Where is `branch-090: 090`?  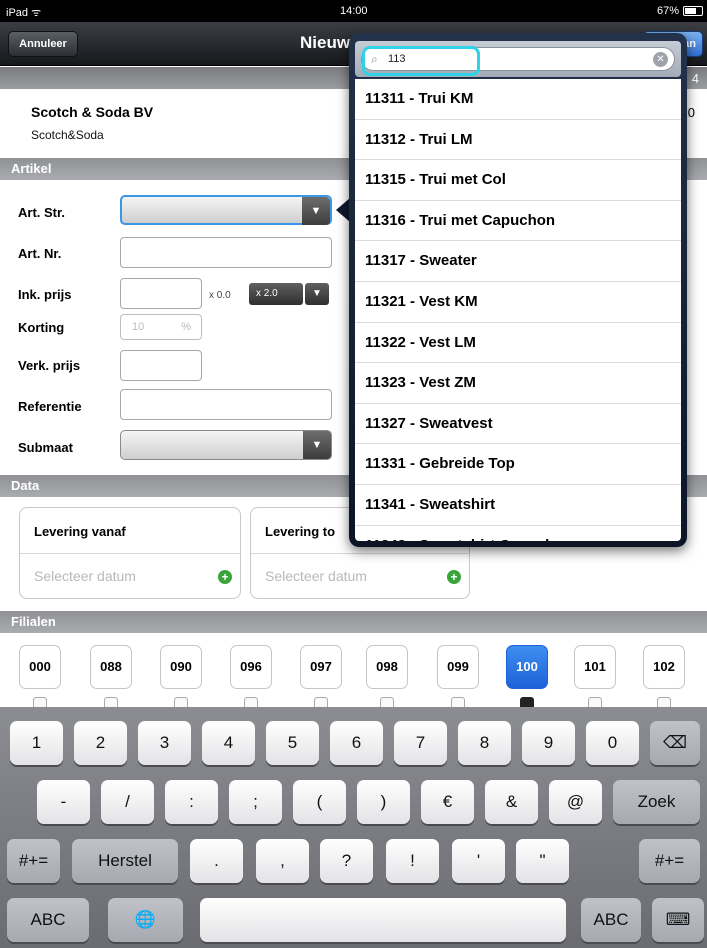
branch-090: 090 is located at coordinates (181, 667).